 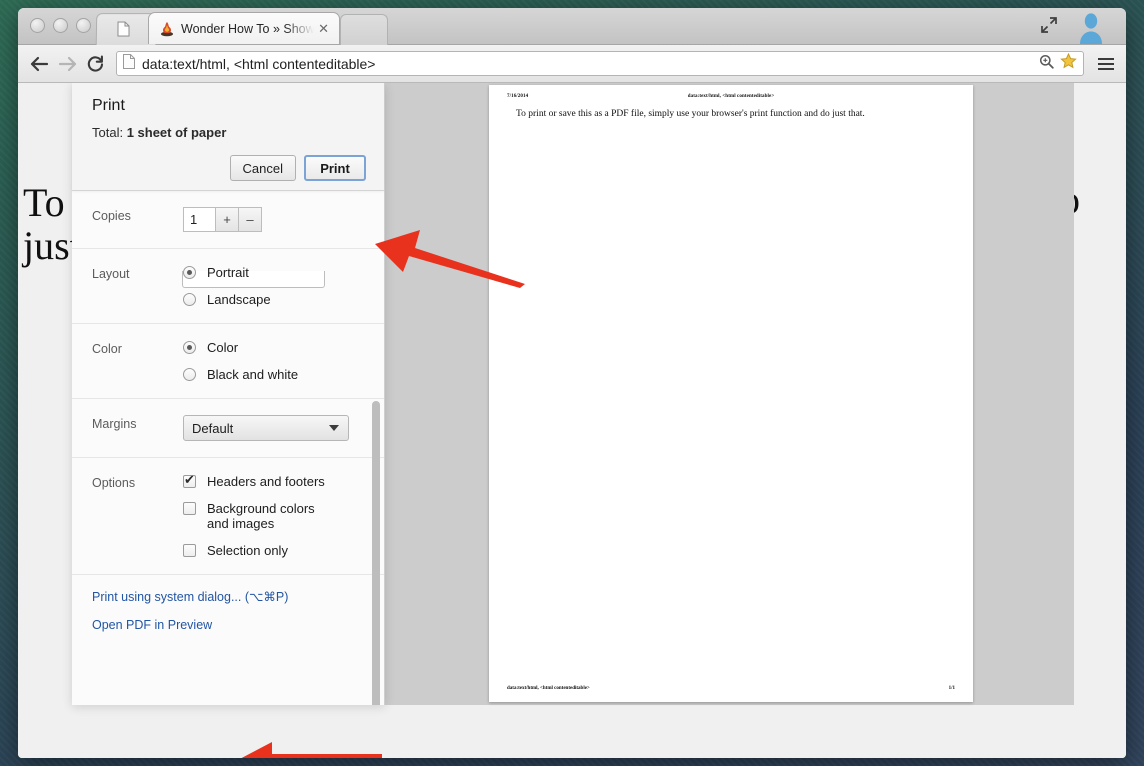 I want to click on close-icon: ✕, so click(x=323, y=28).